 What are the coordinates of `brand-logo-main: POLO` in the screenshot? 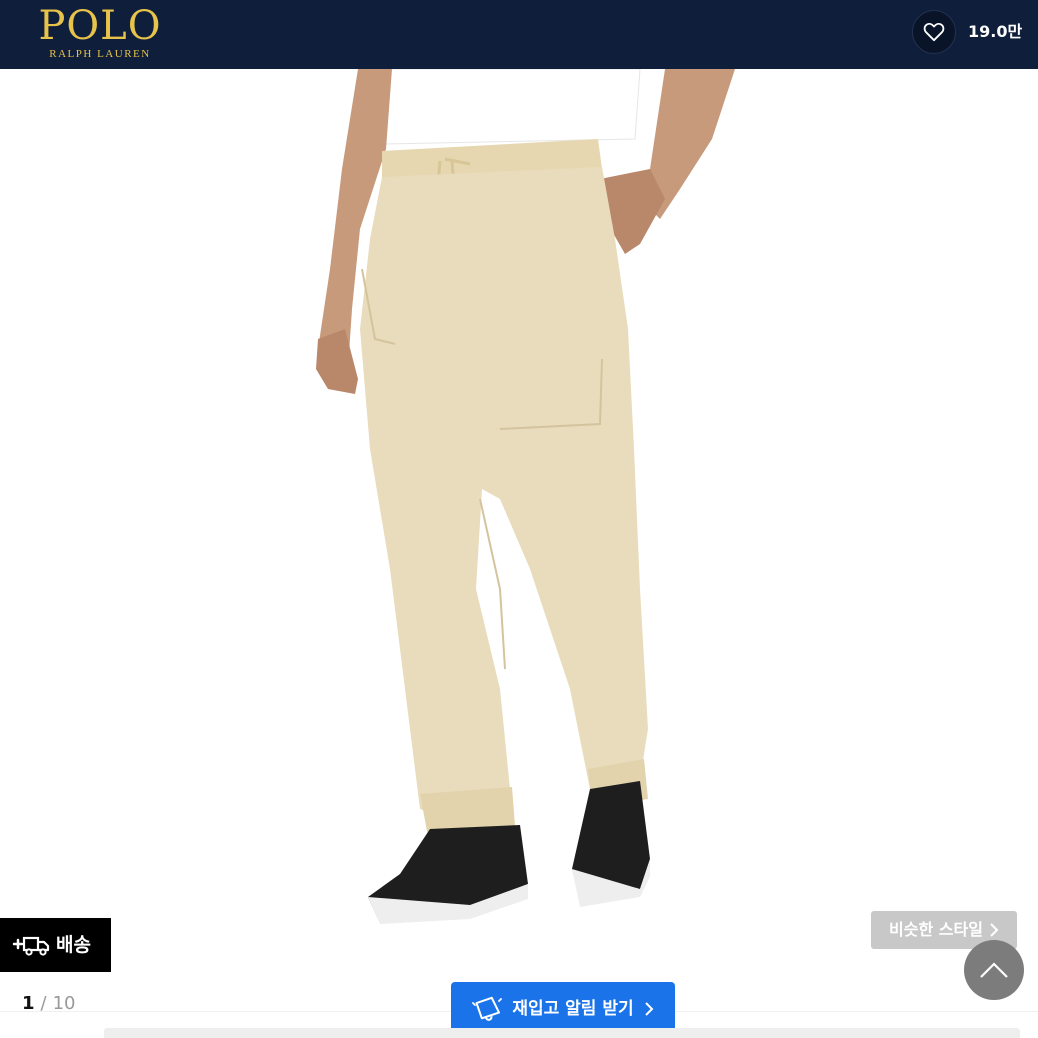 It's located at (100, 26).